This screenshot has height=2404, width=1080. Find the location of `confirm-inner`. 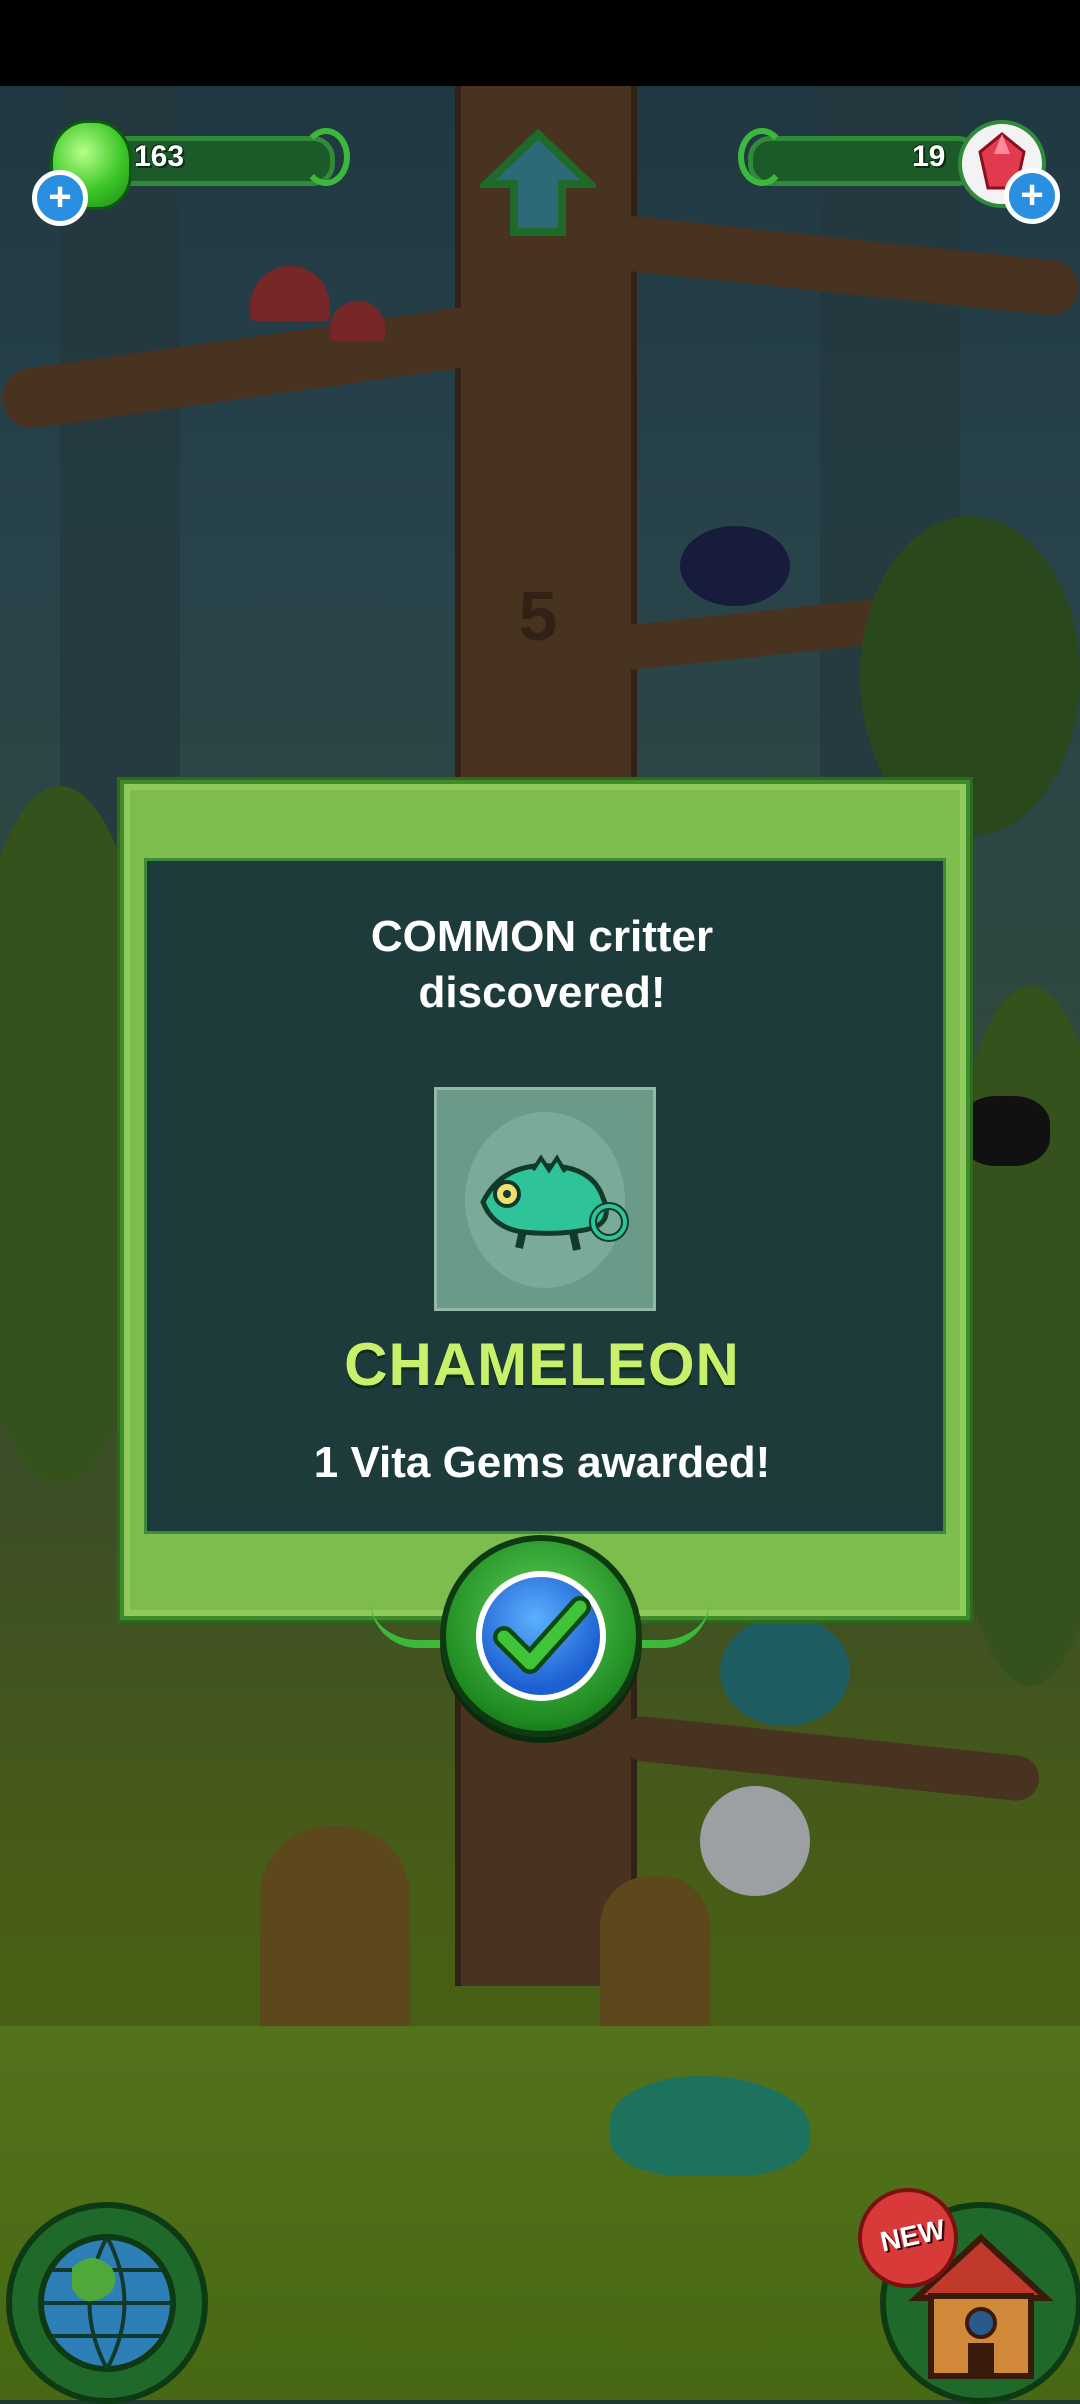

confirm-inner is located at coordinates (541, 1636).